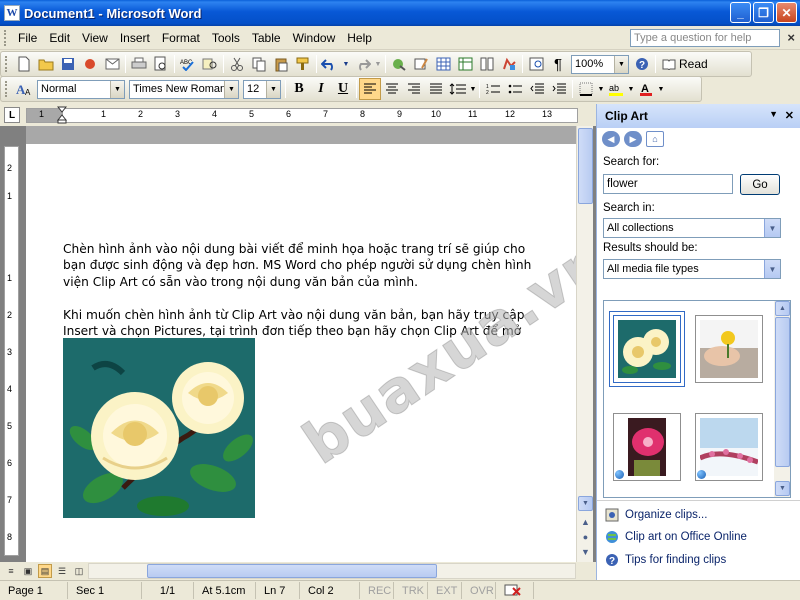 The width and height of the screenshot is (800, 600). Describe the element at coordinates (159, 428) in the screenshot. I see `rose-clipart-image` at that location.